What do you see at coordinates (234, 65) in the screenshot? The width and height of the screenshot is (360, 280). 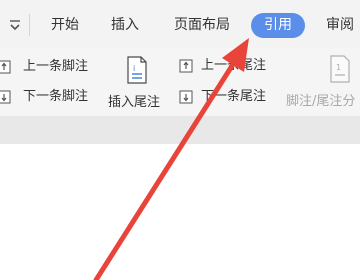 I see `prev-endnote-label: 上一条尾注` at bounding box center [234, 65].